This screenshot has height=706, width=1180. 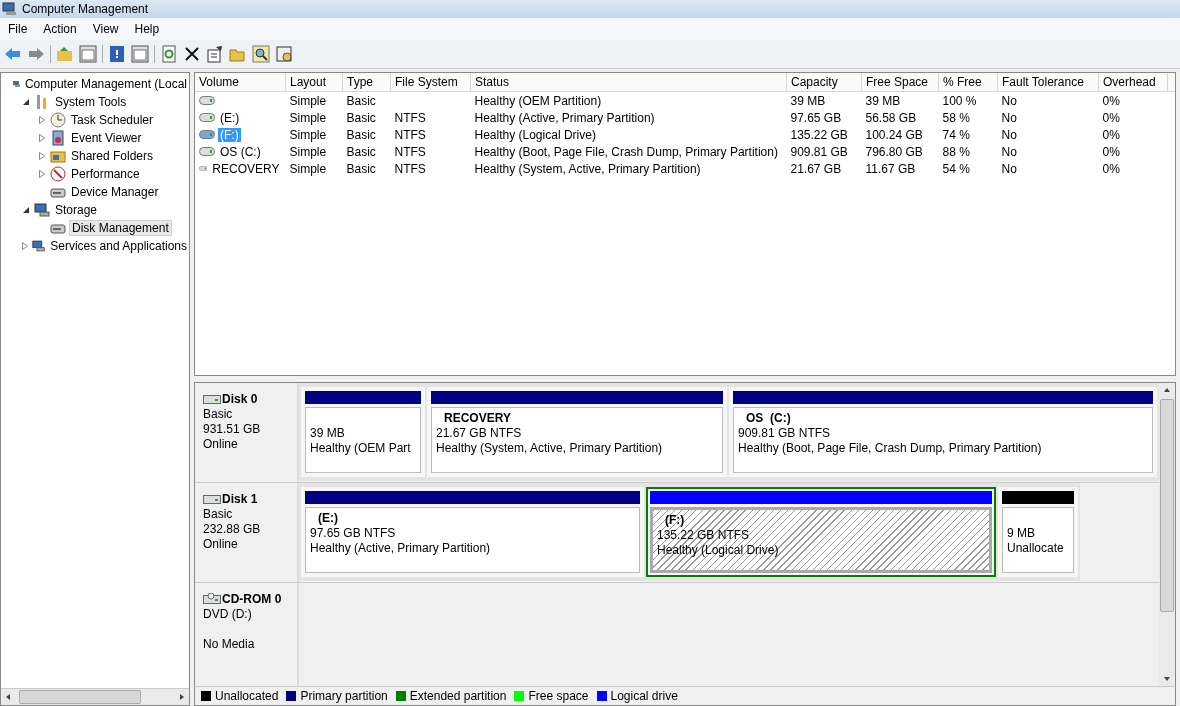 What do you see at coordinates (956, 151) in the screenshot?
I see `table-cell: 88 %` at bounding box center [956, 151].